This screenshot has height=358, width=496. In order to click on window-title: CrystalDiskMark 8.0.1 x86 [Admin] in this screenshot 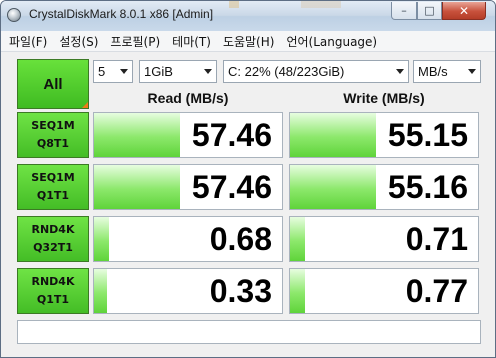, I will do `click(121, 14)`.